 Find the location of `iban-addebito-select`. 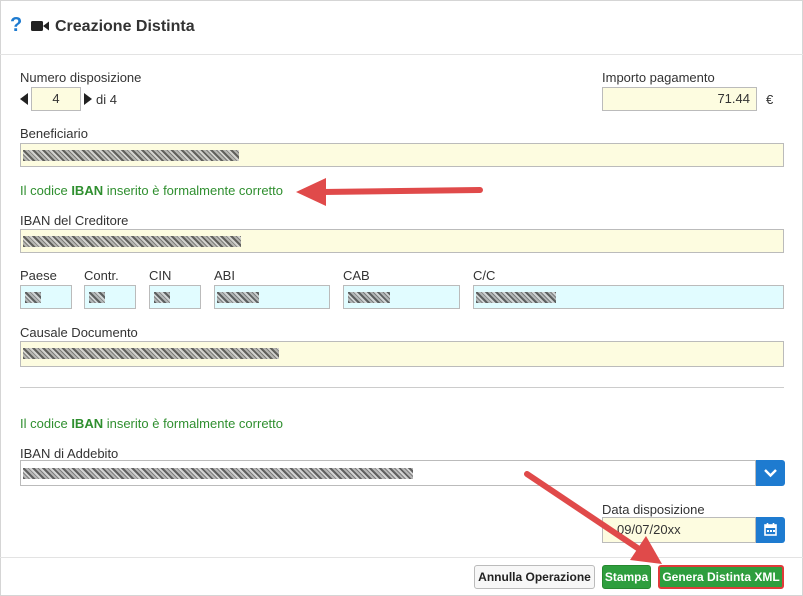

iban-addebito-select is located at coordinates (388, 473).